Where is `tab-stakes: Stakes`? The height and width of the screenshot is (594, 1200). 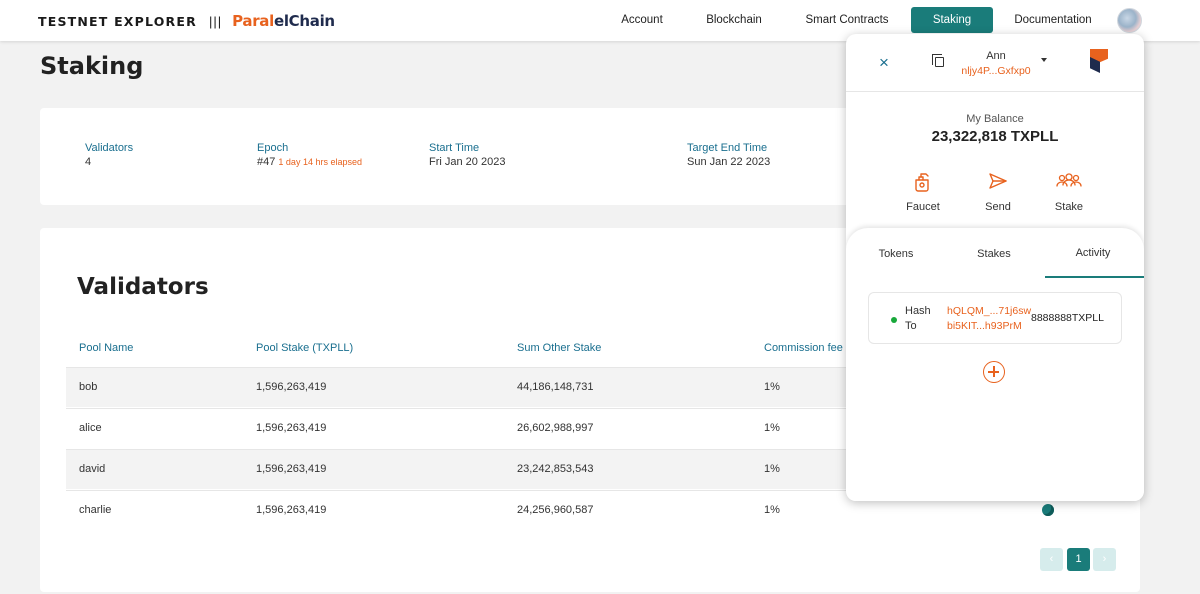 tab-stakes: Stakes is located at coordinates (994, 254).